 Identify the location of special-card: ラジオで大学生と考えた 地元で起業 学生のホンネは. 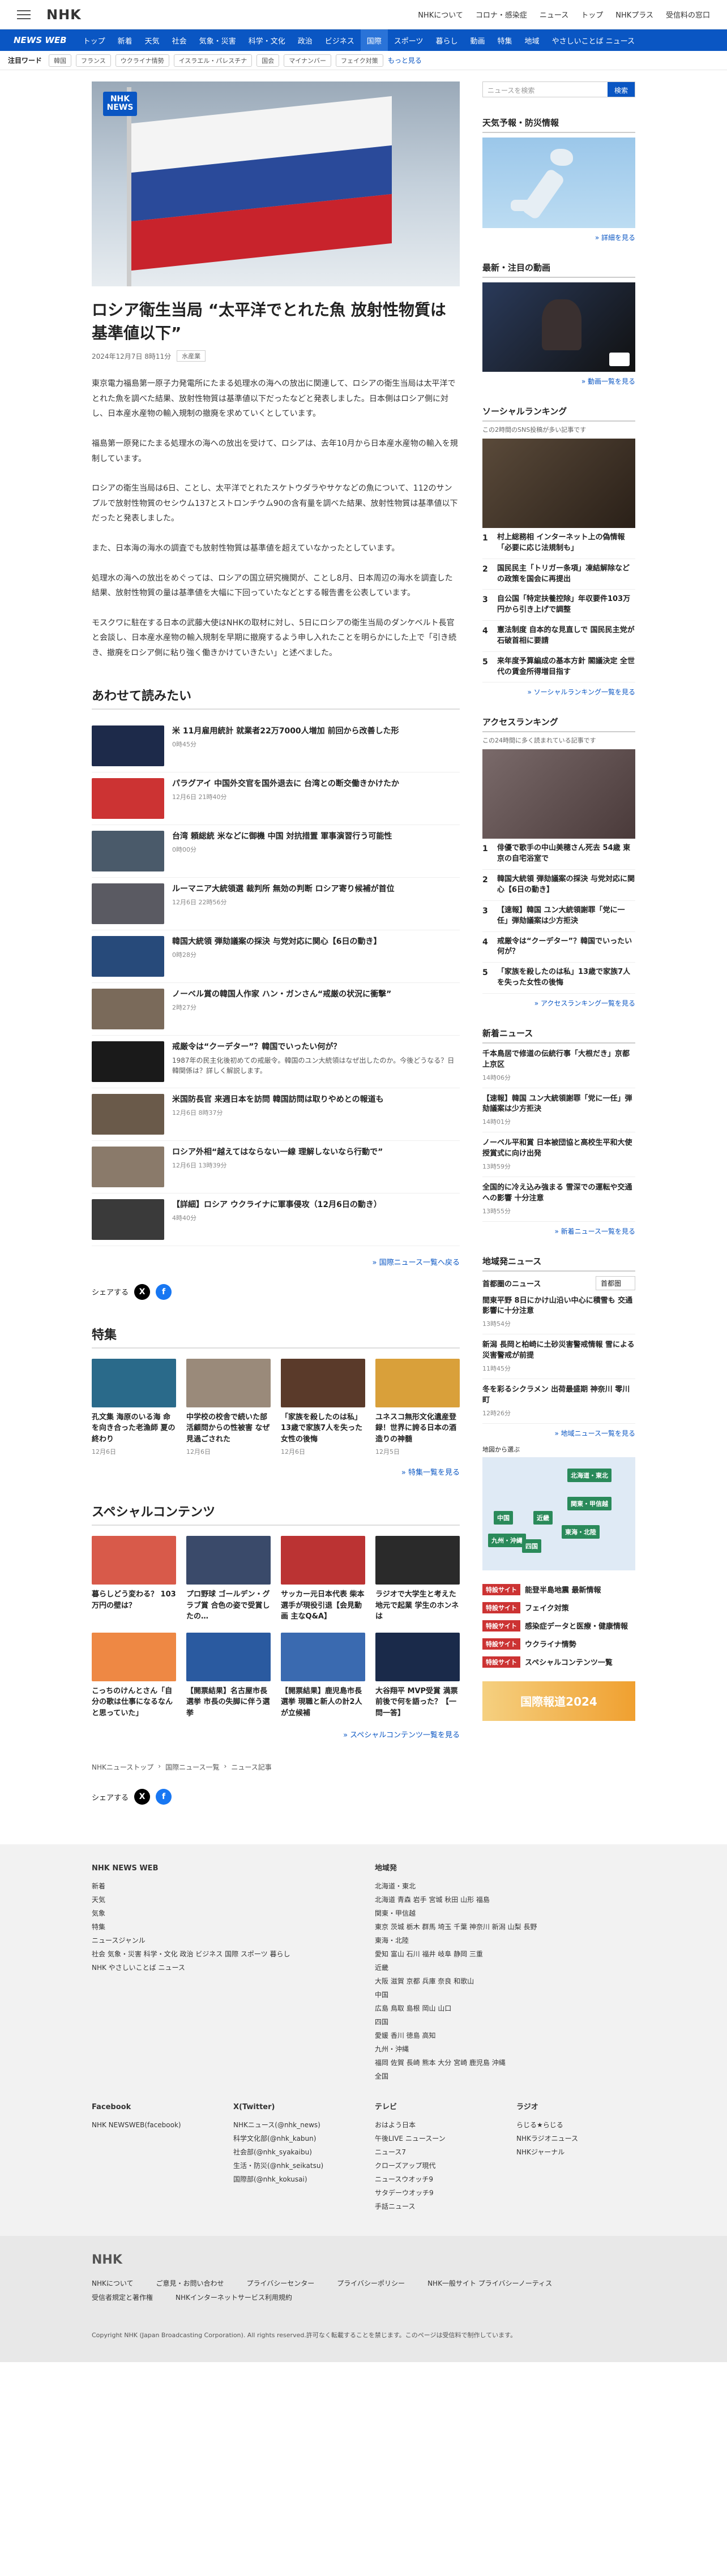
(417, 1579).